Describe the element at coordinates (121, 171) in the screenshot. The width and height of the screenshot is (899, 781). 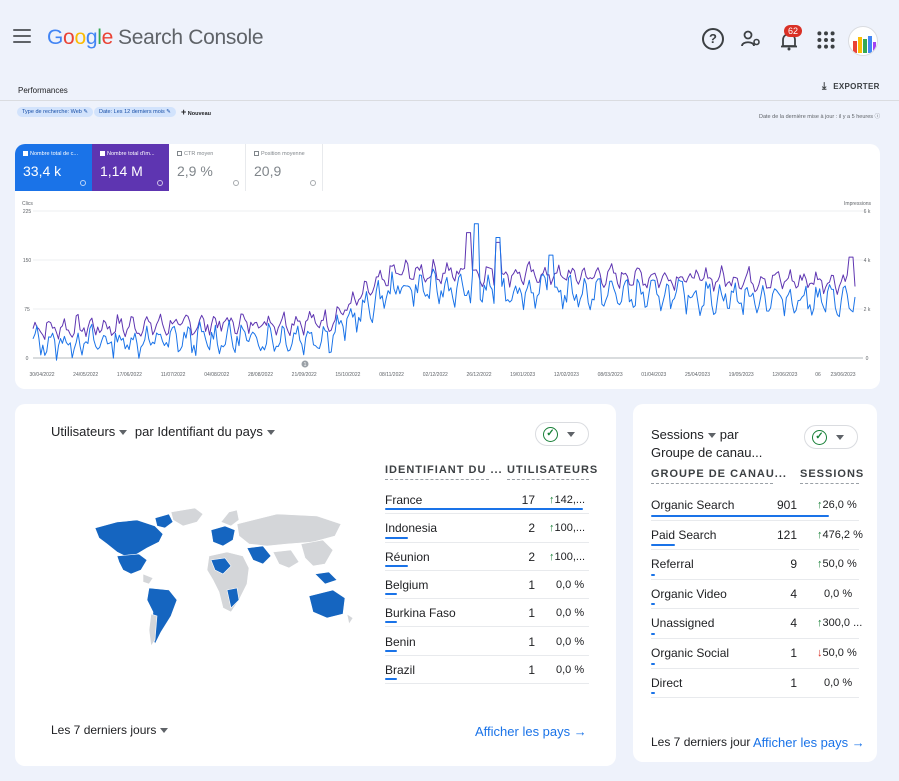
I see `metric-value: 1,14 M` at that location.